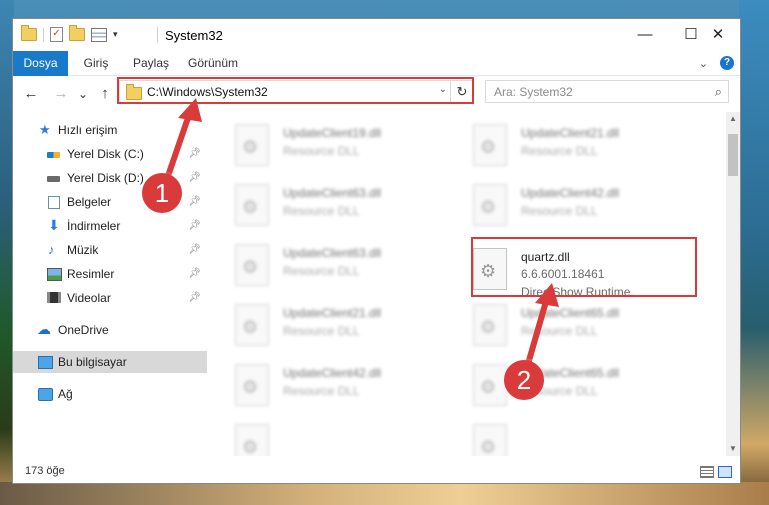 Image resolution: width=769 pixels, height=505 pixels. What do you see at coordinates (61, 94) in the screenshot?
I see `forward-button: →` at bounding box center [61, 94].